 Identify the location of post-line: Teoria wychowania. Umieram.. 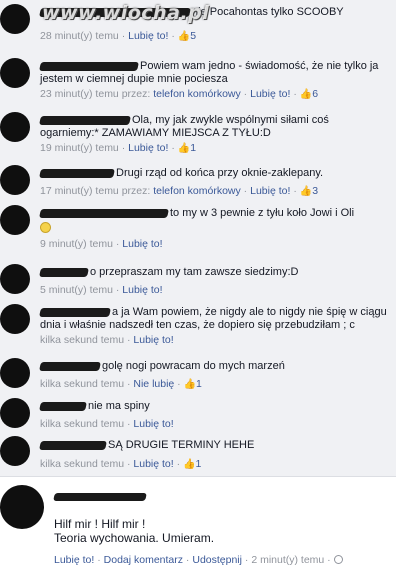
(134, 538).